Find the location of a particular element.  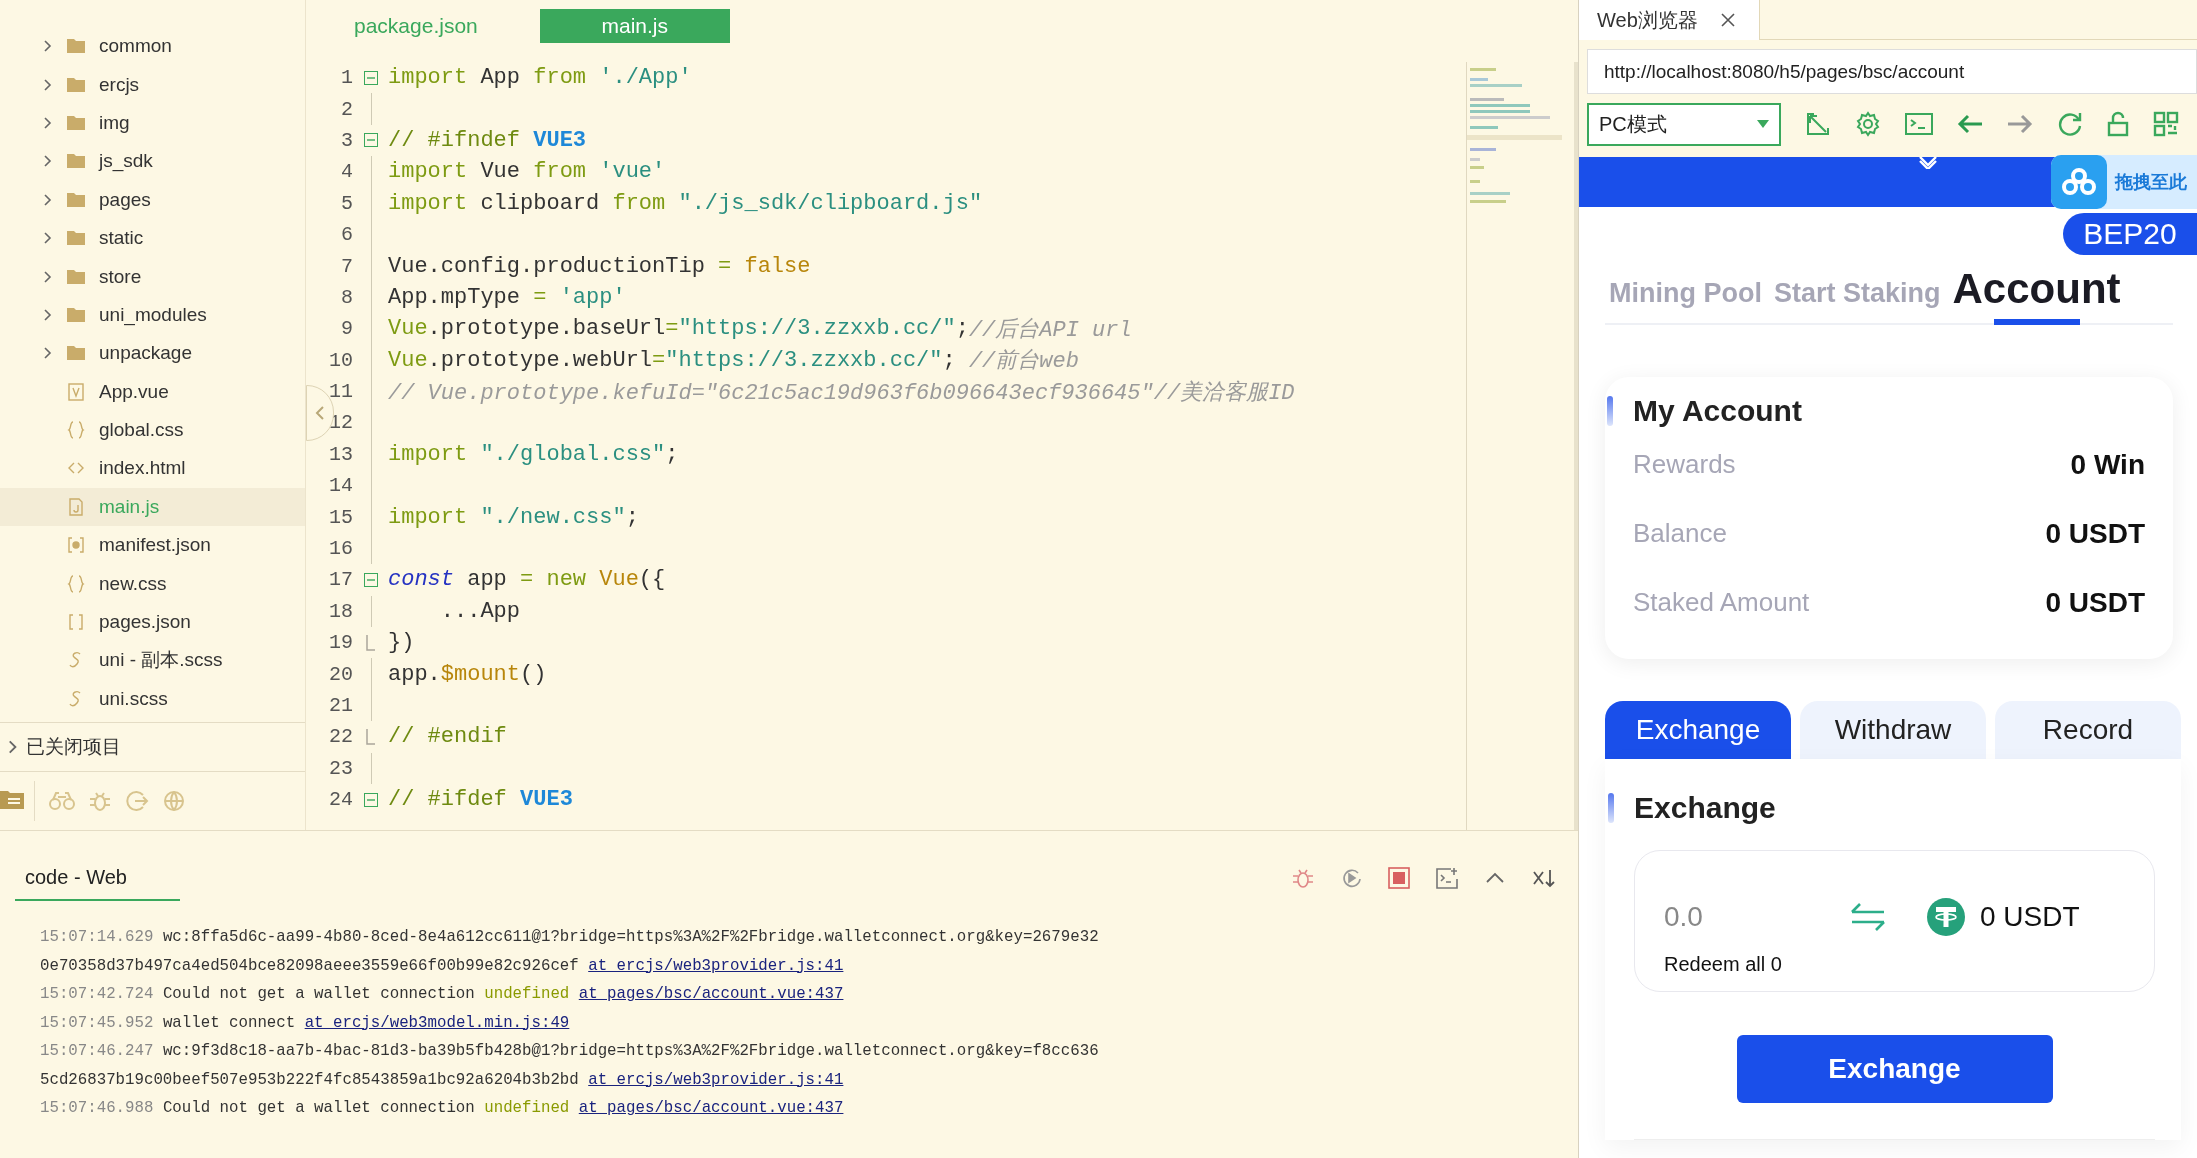

field-label: Staked Amount is located at coordinates (1721, 602).